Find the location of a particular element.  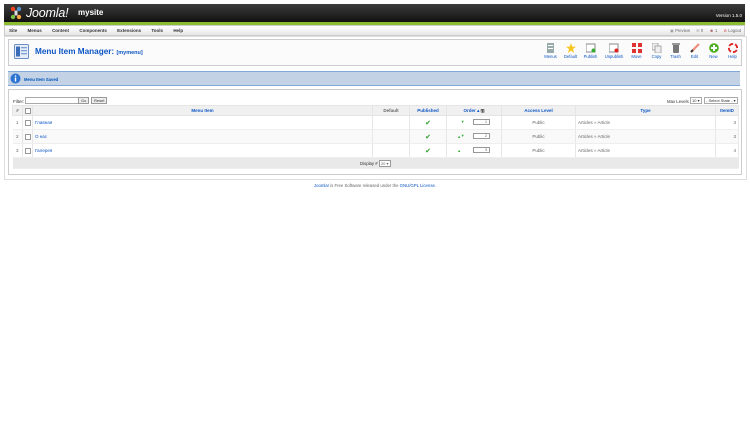

preview-link: ▣ Preview is located at coordinates (680, 30).